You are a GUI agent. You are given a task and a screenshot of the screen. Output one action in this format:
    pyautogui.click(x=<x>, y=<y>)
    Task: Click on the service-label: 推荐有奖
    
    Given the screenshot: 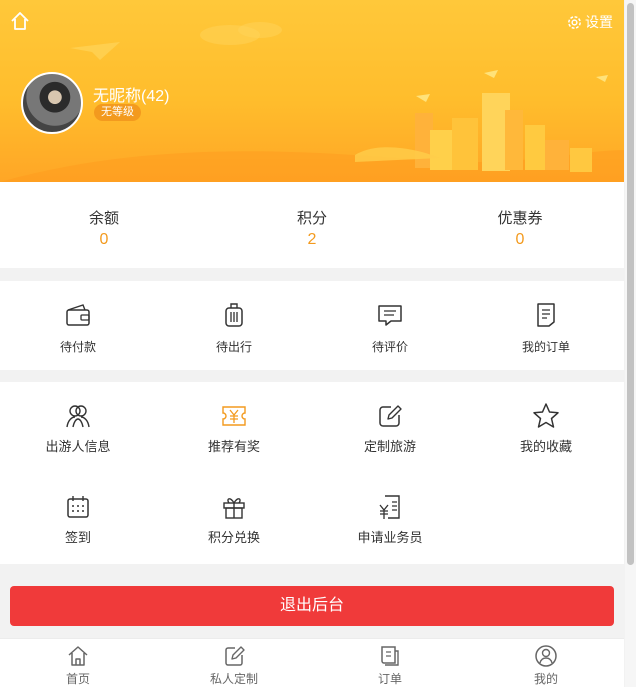 What is the action you would take?
    pyautogui.click(x=233, y=446)
    